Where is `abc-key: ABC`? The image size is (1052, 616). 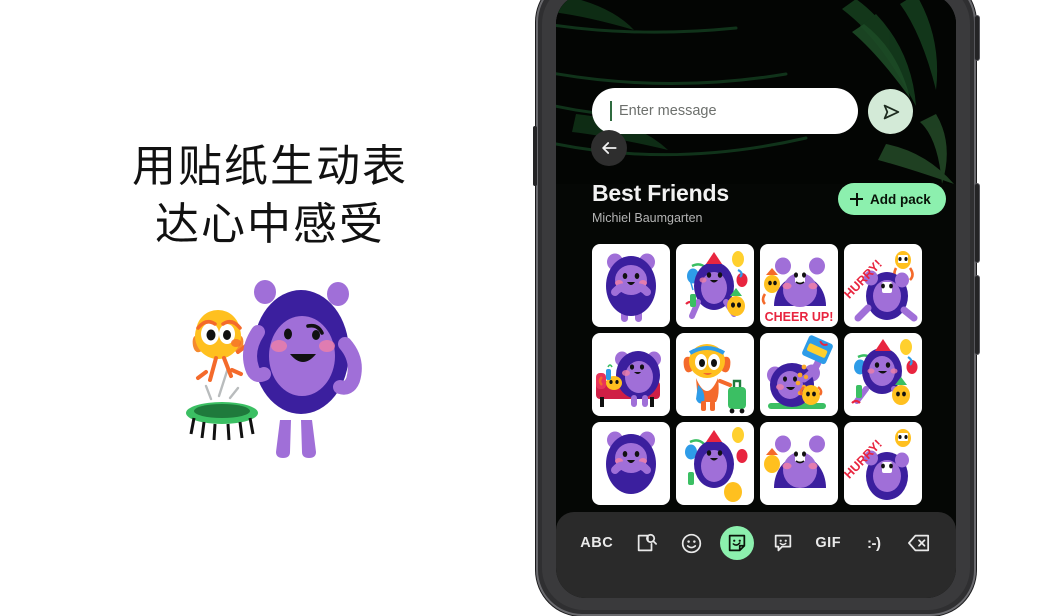
abc-key: ABC is located at coordinates (597, 543).